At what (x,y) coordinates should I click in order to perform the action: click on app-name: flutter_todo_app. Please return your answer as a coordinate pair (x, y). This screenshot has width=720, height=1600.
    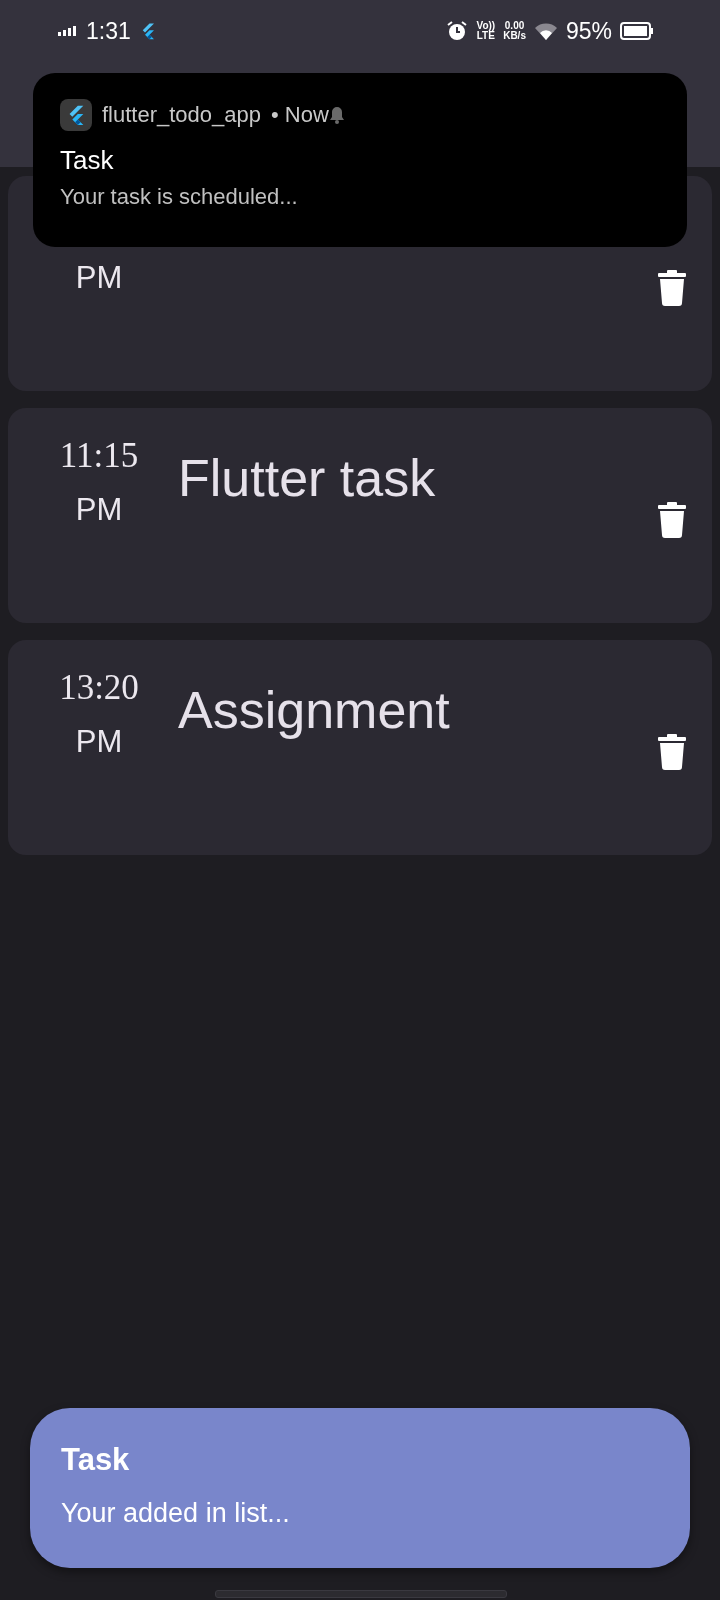
    Looking at the image, I should click on (182, 115).